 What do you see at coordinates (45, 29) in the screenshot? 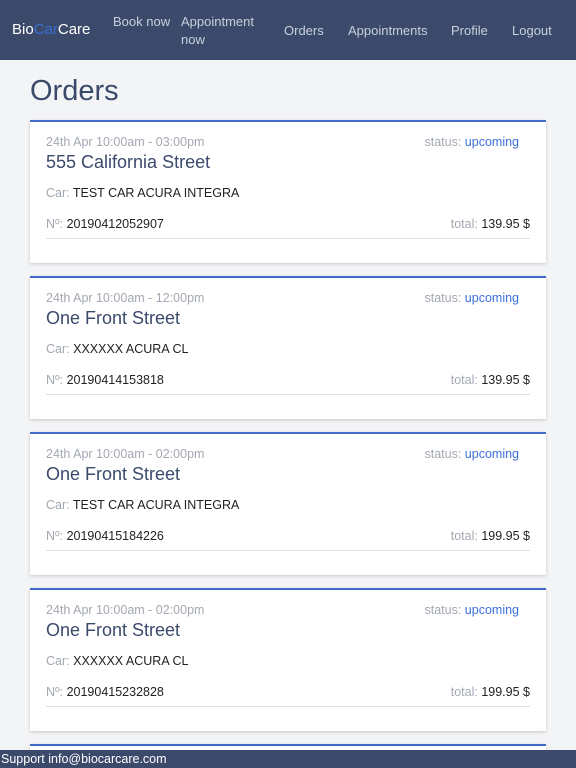
I see `brand-part-car: Car` at bounding box center [45, 29].